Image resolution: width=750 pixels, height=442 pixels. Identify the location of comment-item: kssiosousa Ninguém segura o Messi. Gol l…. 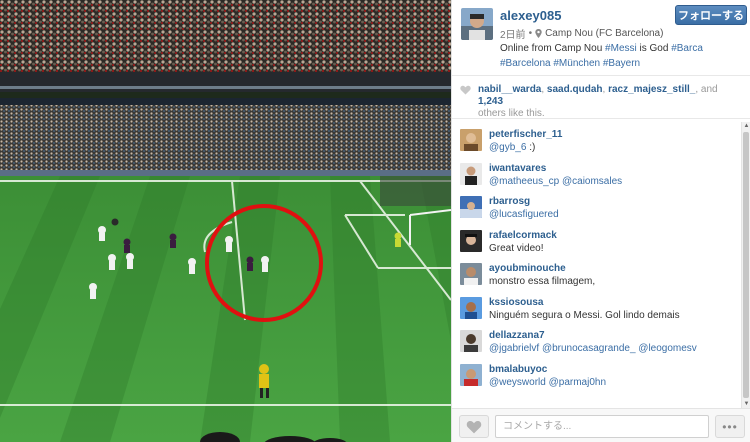
(597, 307).